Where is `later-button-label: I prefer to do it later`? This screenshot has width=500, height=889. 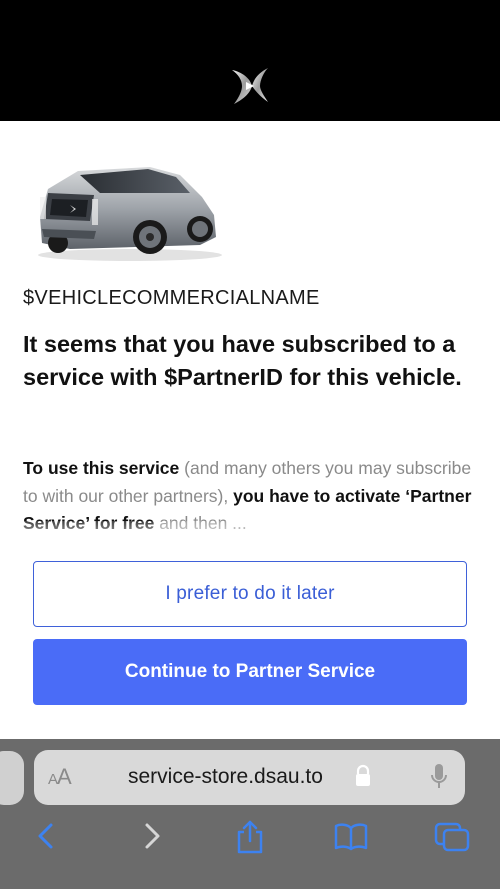
later-button-label: I prefer to do it later is located at coordinates (250, 593).